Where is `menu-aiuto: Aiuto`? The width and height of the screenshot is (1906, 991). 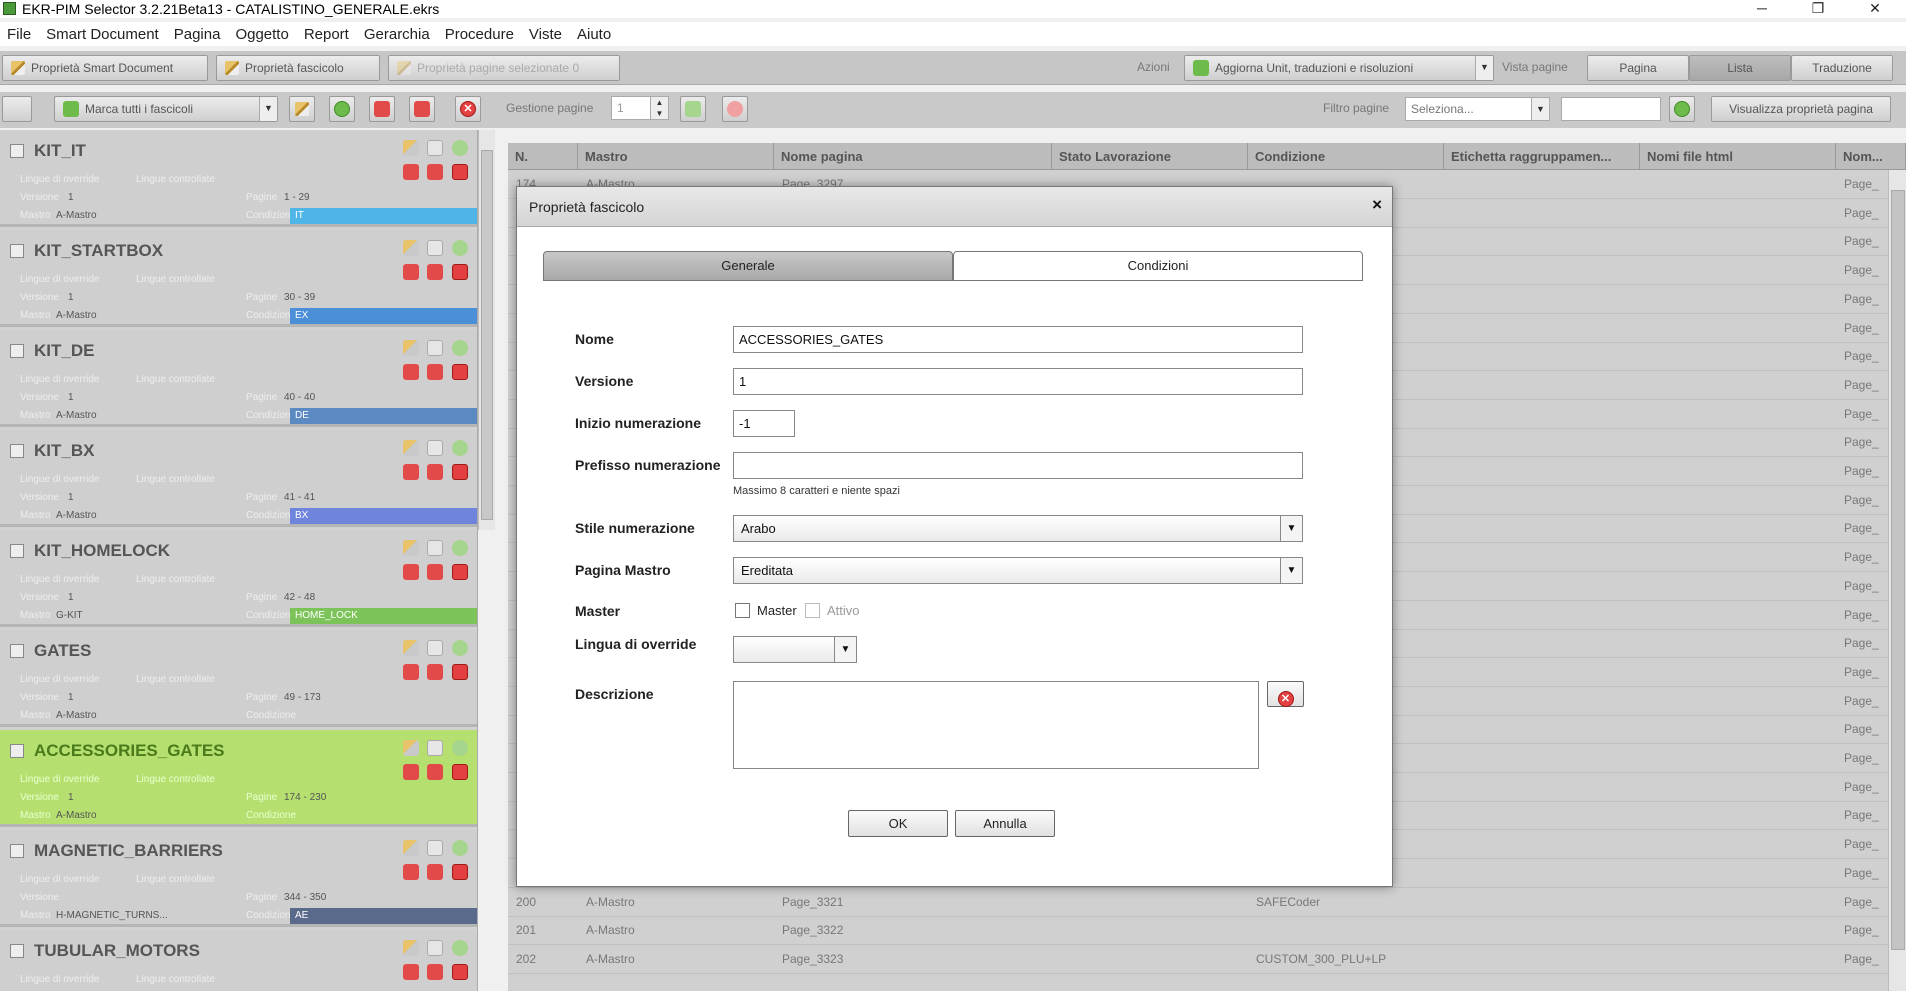 menu-aiuto: Aiuto is located at coordinates (594, 34).